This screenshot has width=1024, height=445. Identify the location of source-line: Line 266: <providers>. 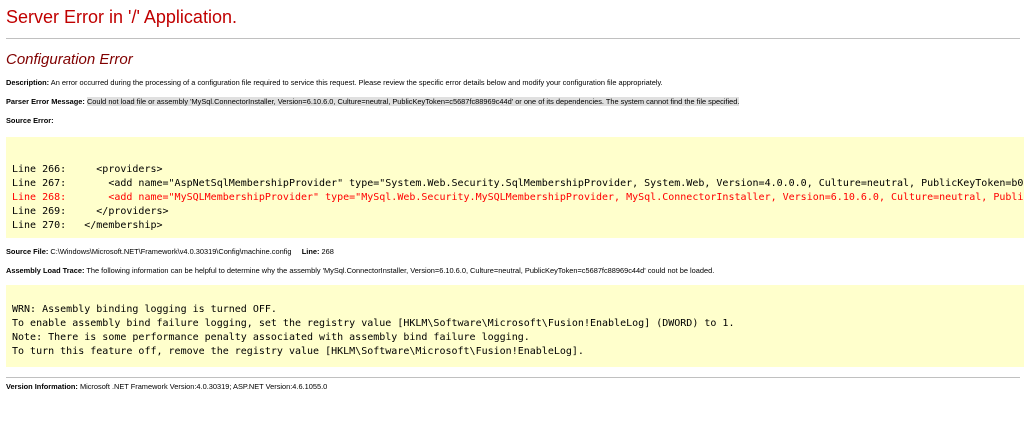
(87, 169).